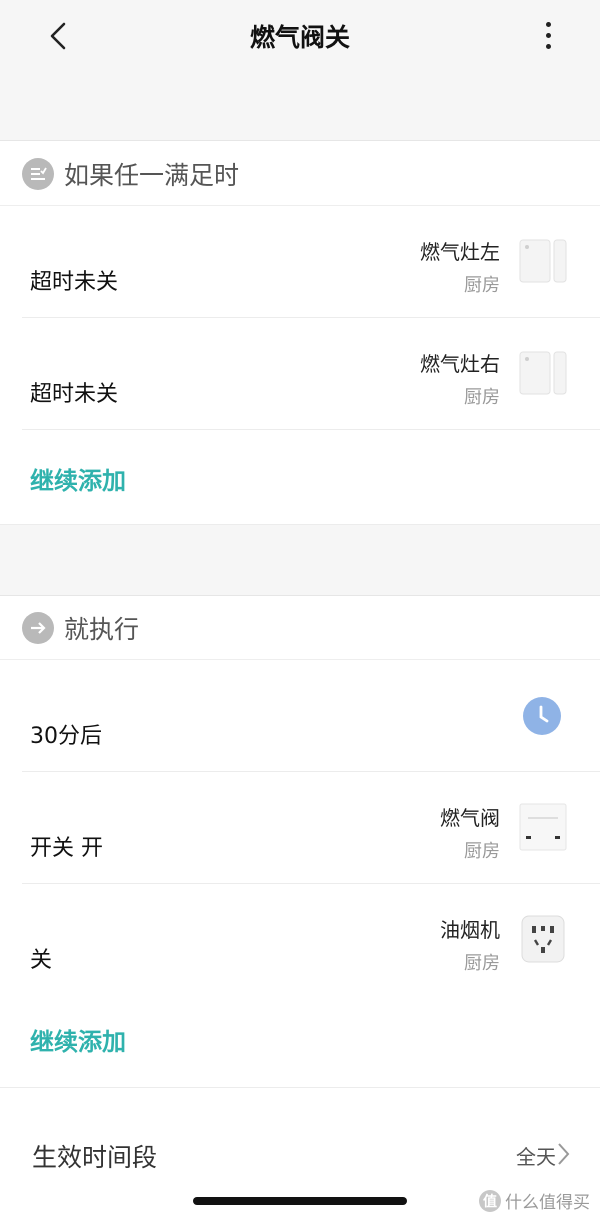 This screenshot has width=600, height=1219. What do you see at coordinates (490, 1200) in the screenshot?
I see `watermark-logo: 值` at bounding box center [490, 1200].